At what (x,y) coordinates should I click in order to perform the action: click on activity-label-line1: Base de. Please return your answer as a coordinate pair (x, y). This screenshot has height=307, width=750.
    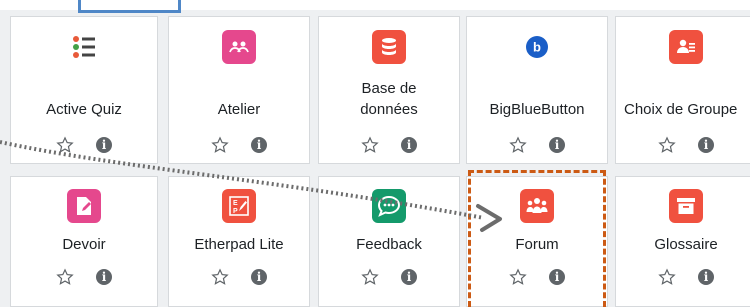
    Looking at the image, I should click on (389, 88).